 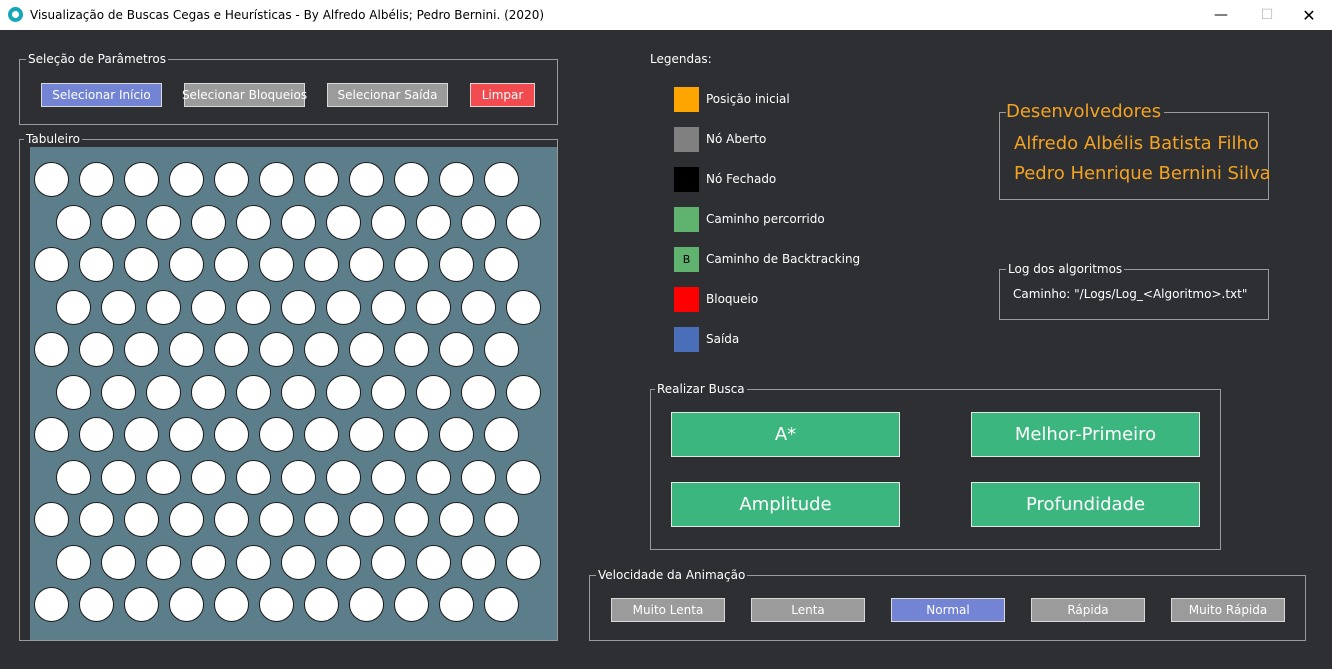 I want to click on speed-fast-button: Rápida, so click(x=1088, y=610).